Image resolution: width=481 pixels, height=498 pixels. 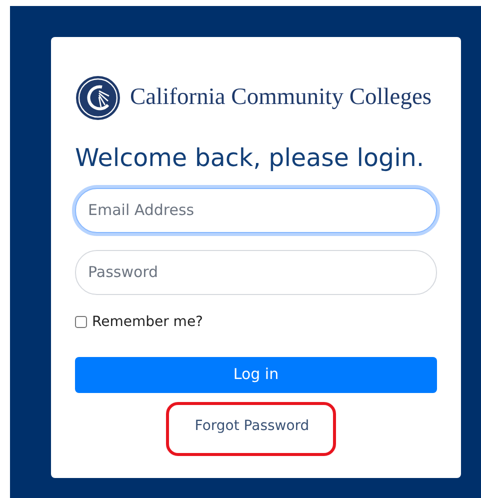 I want to click on password-field: Password, so click(x=256, y=272).